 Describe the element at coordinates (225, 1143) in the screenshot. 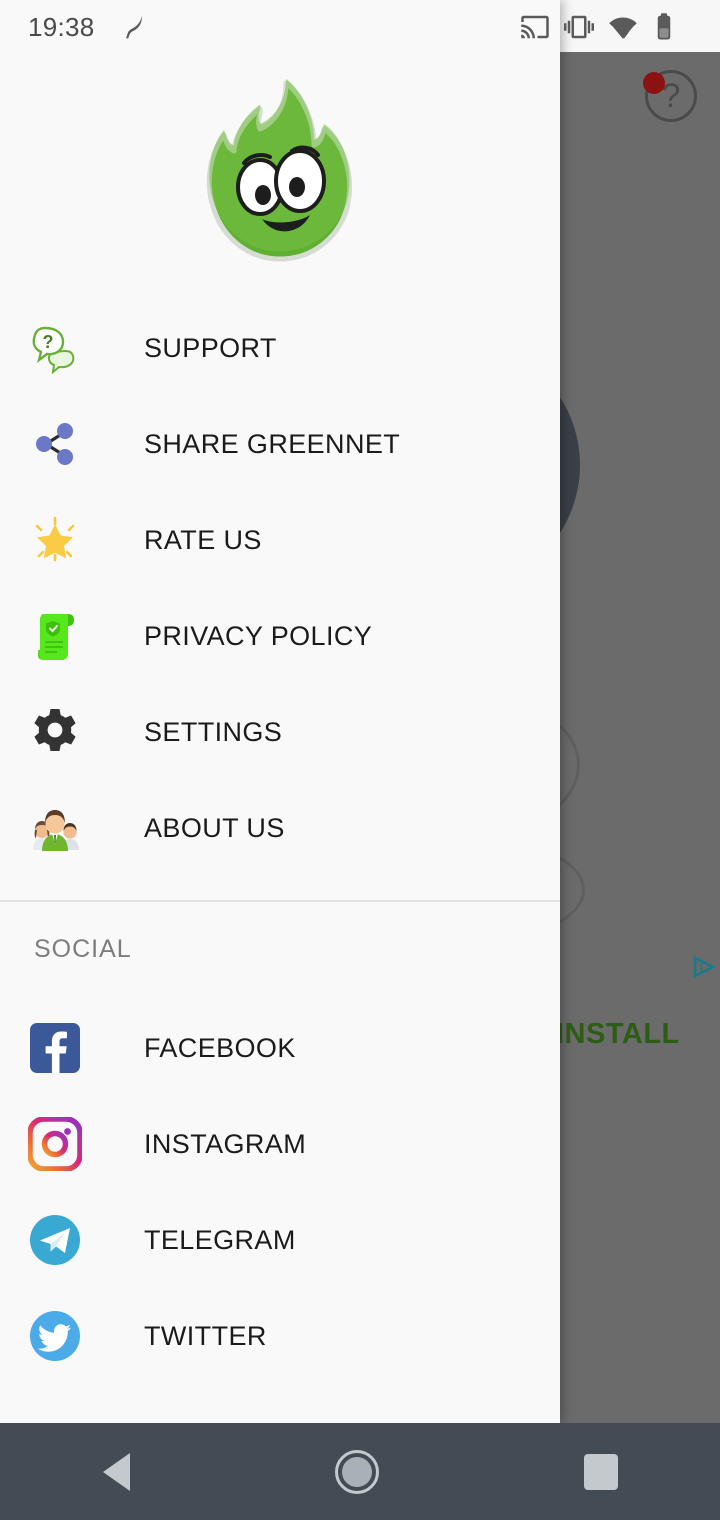

I see `social-item-label: INSTAGRAM` at that location.